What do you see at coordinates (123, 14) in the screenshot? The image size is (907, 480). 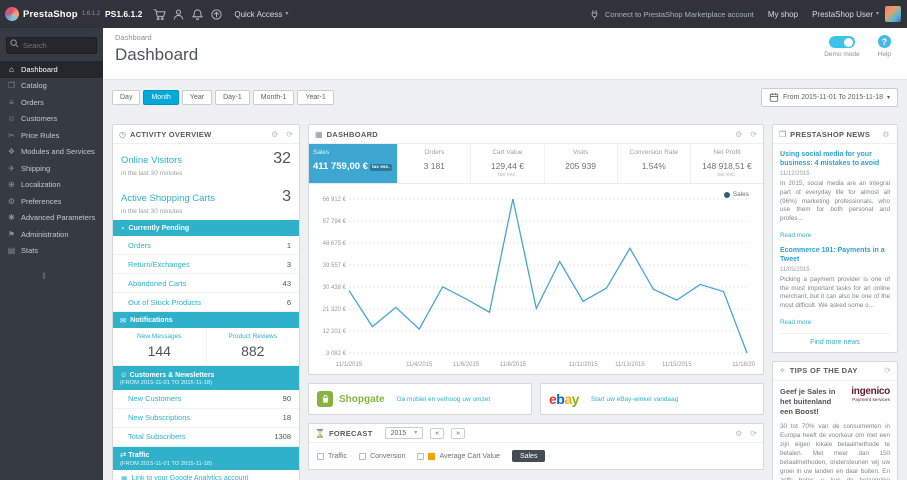 I see `shop-name-link: PS1.6.1.2` at bounding box center [123, 14].